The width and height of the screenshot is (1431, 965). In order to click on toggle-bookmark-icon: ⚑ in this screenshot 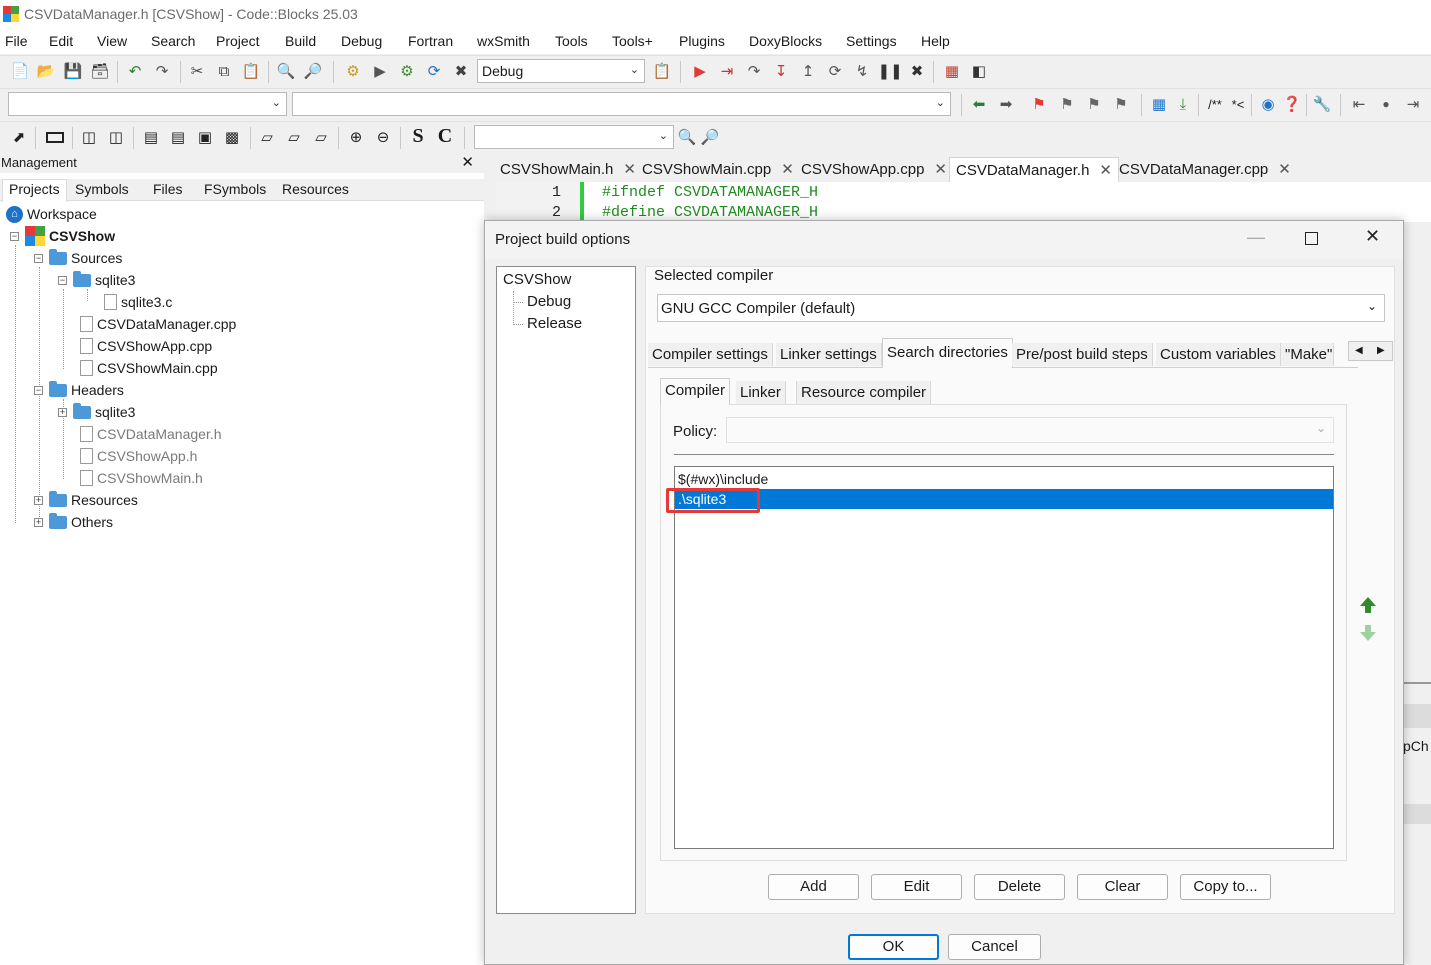, I will do `click(1039, 104)`.